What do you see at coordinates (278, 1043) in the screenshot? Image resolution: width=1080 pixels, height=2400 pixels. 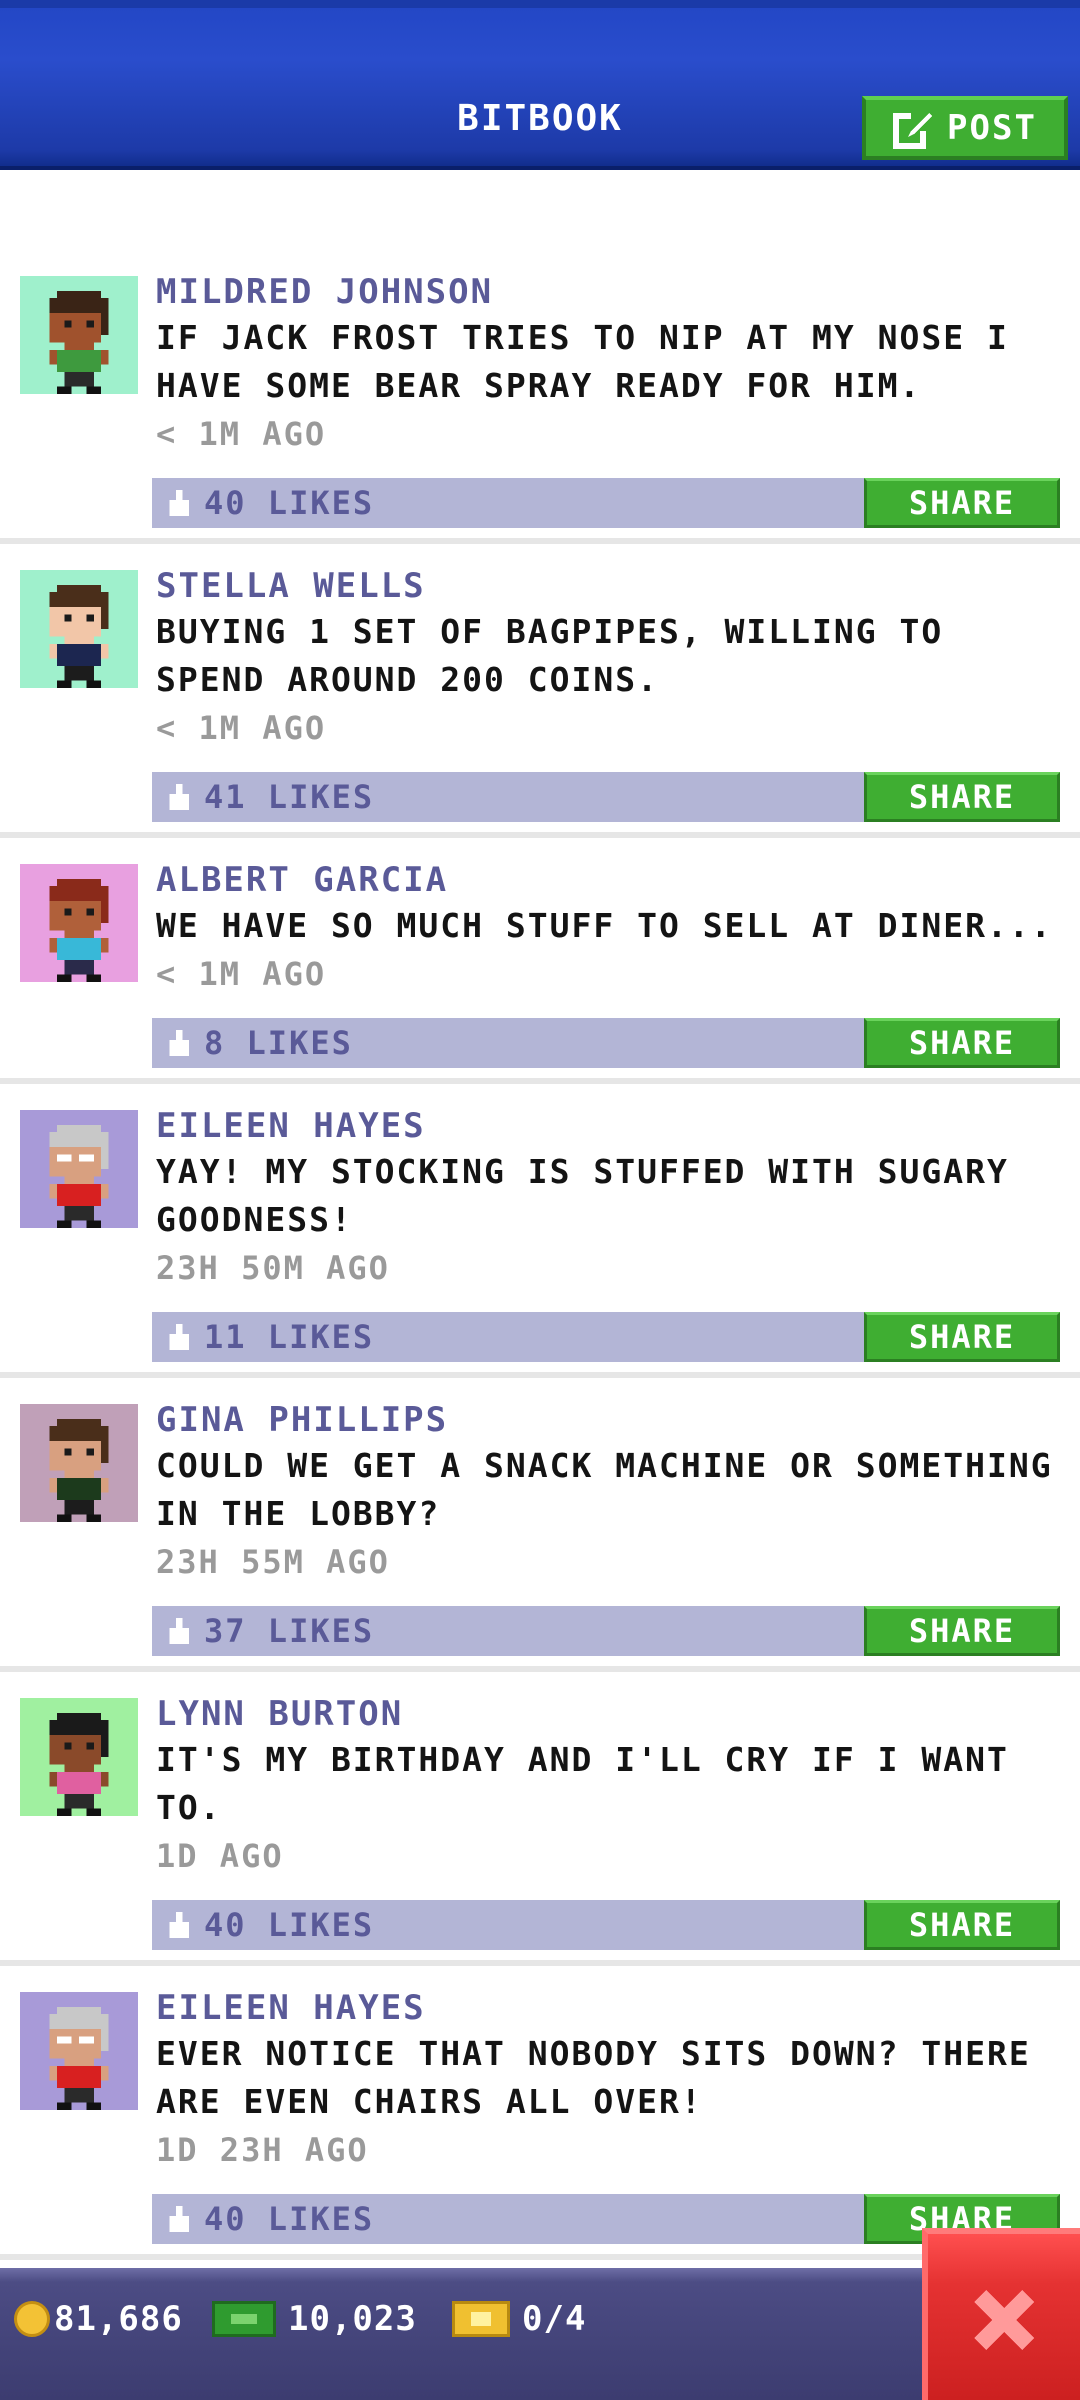 I see `likes-count: 8 LIKES` at bounding box center [278, 1043].